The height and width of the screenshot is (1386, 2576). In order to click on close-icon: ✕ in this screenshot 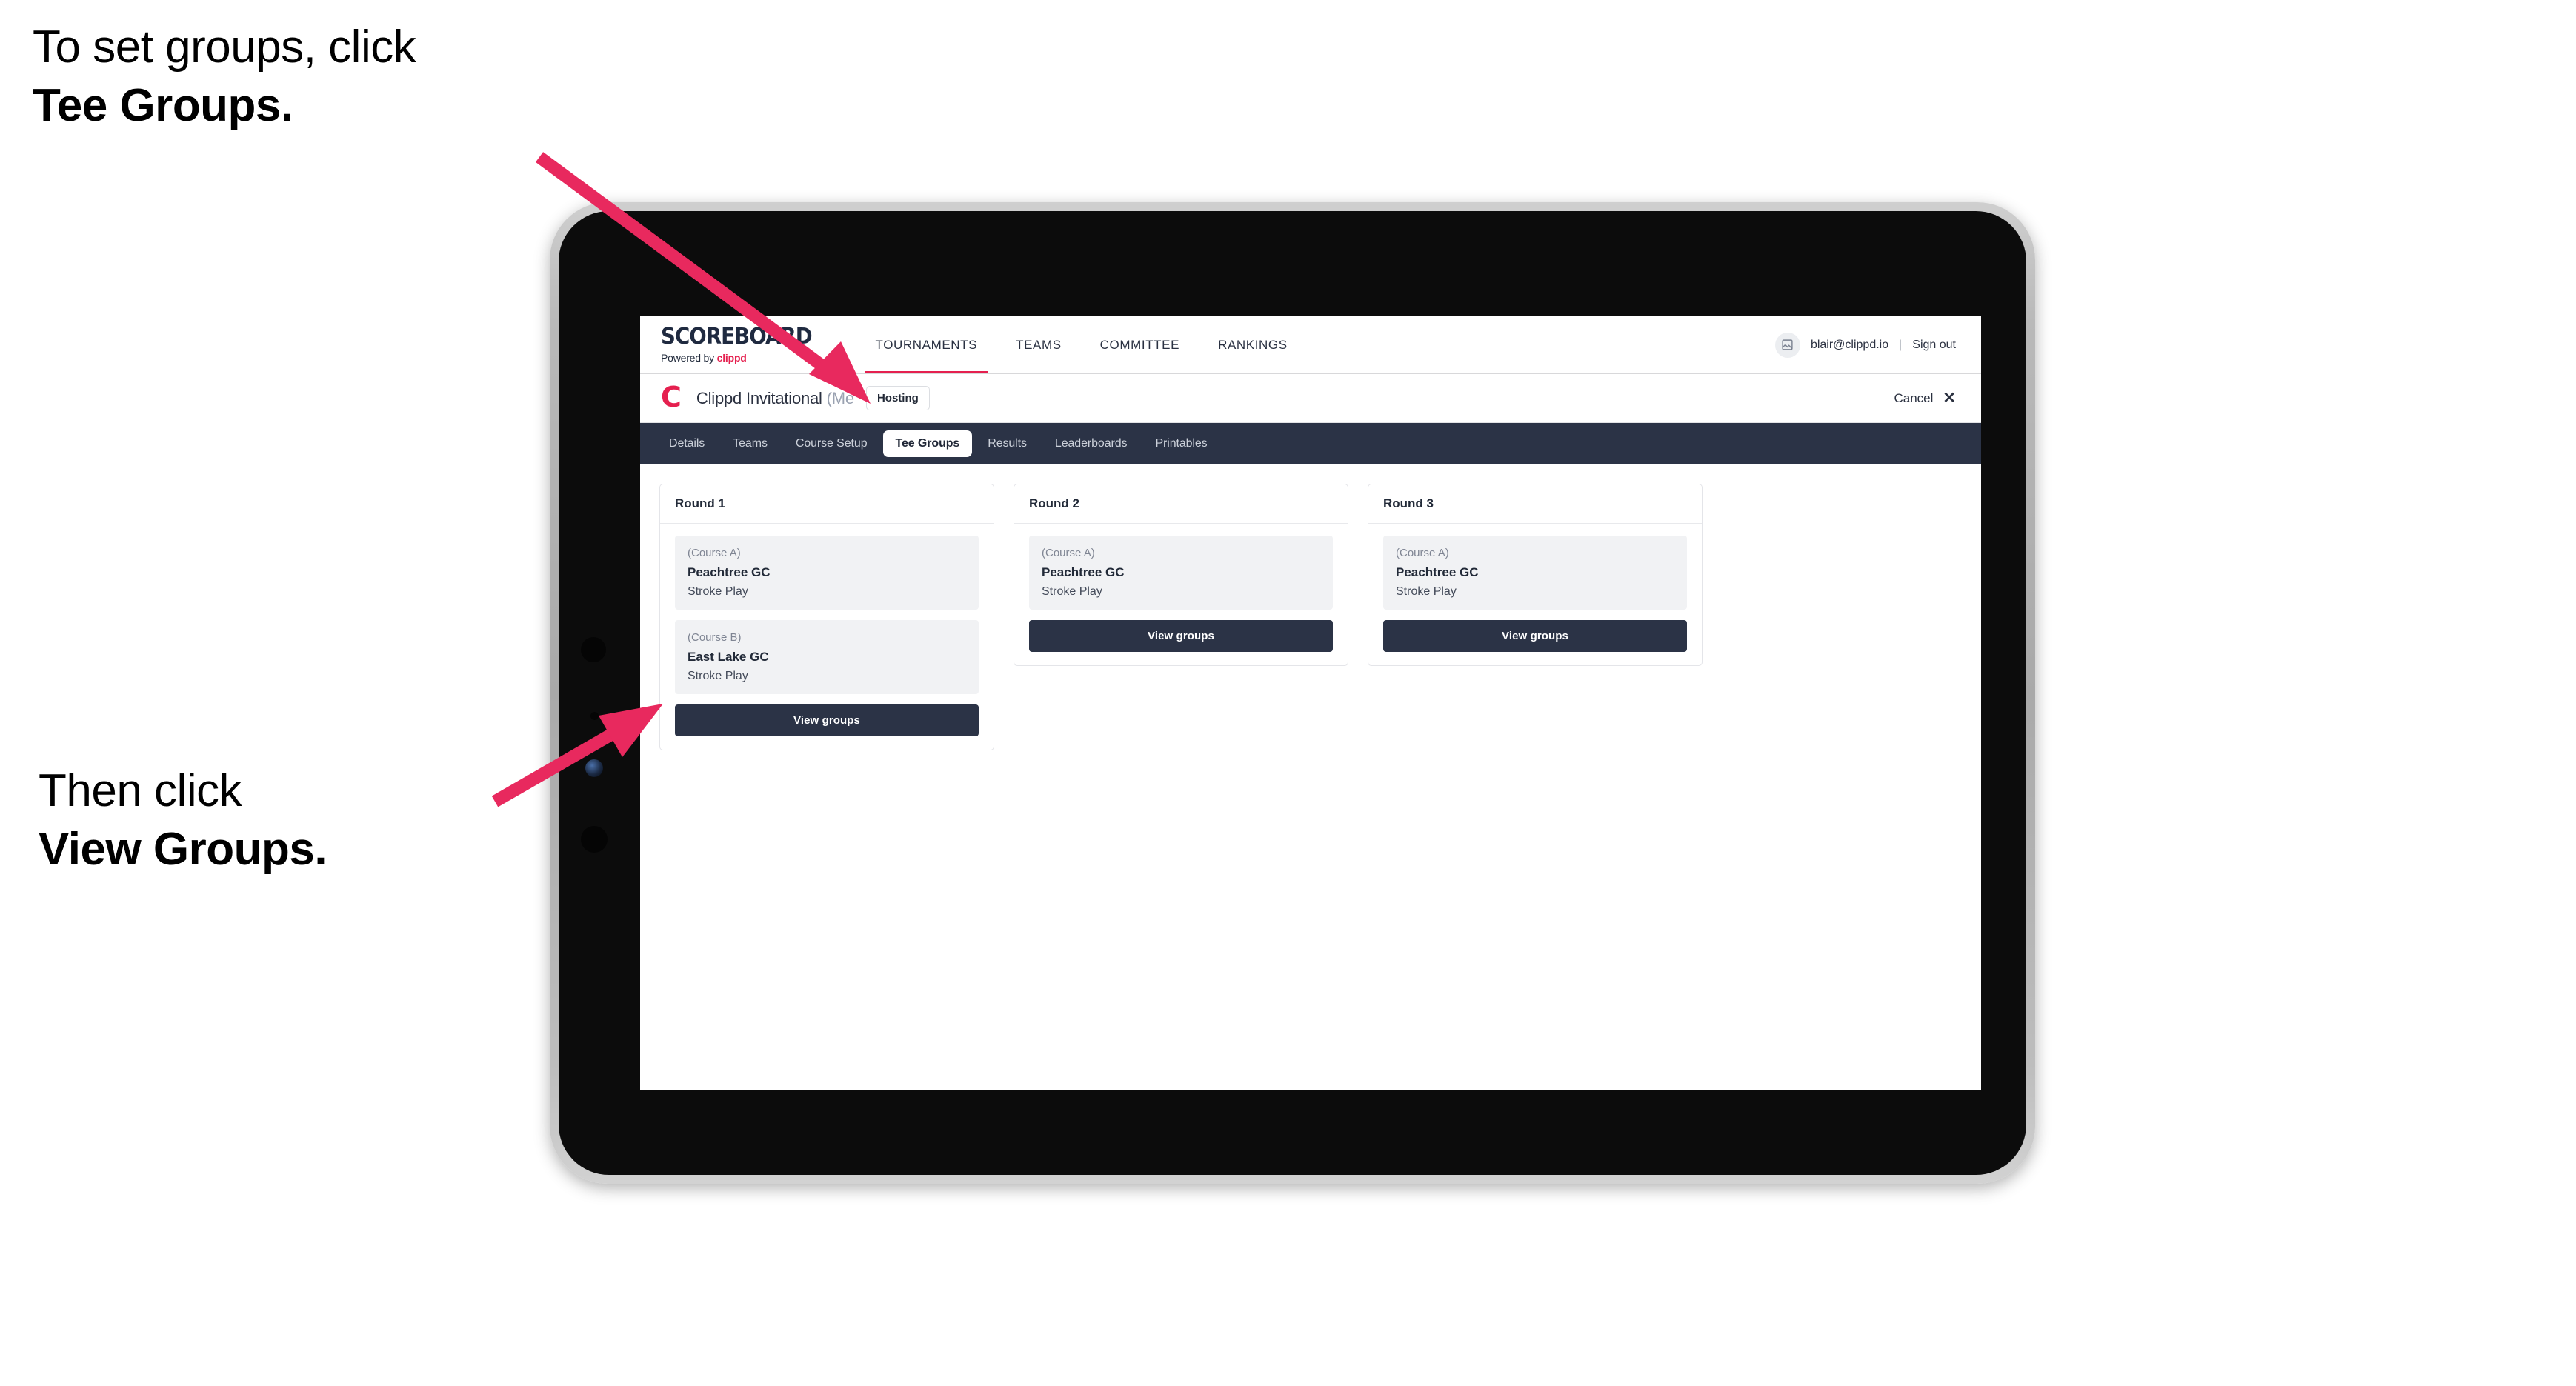, I will do `click(1949, 398)`.